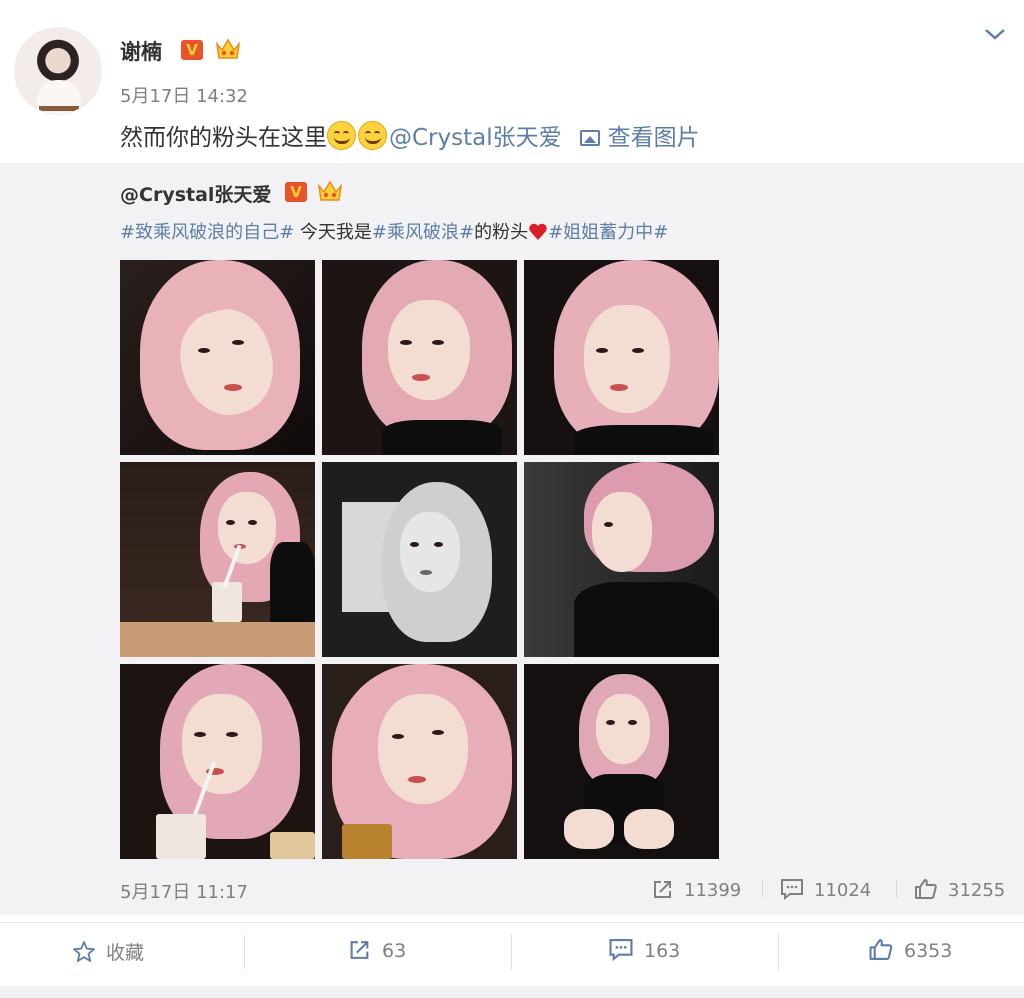  I want to click on comment-count-stat: 11024, so click(825, 889).